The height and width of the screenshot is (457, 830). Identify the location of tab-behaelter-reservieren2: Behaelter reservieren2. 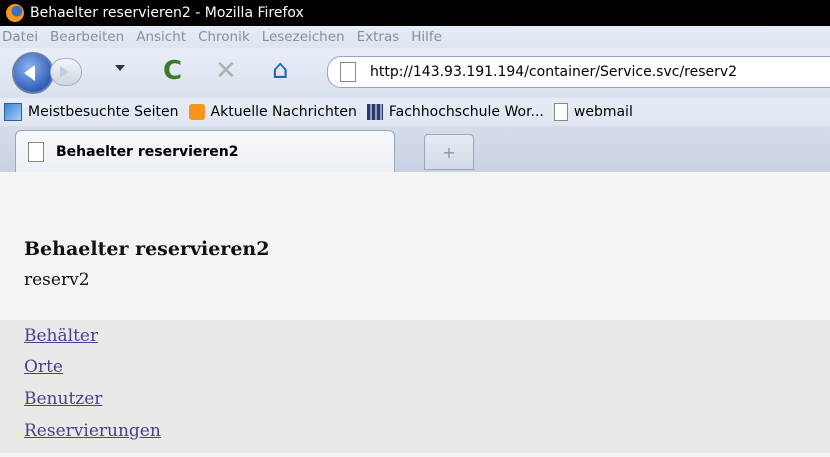
(205, 151).